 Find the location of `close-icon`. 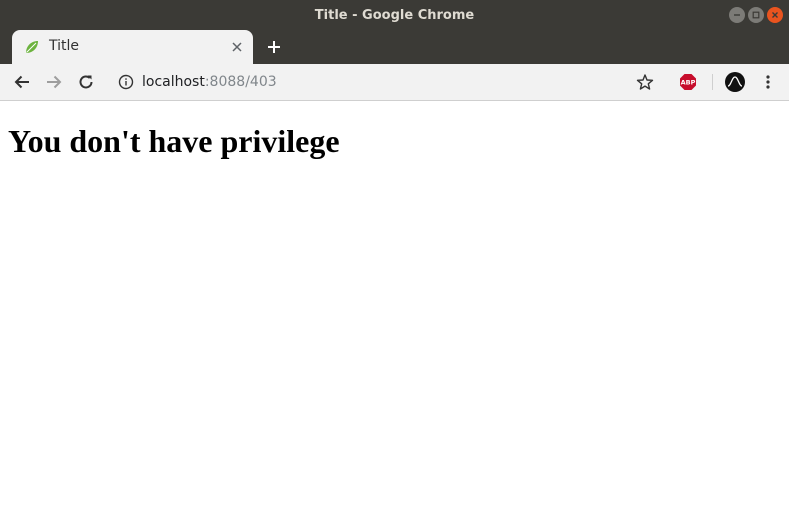

close-icon is located at coordinates (775, 15).